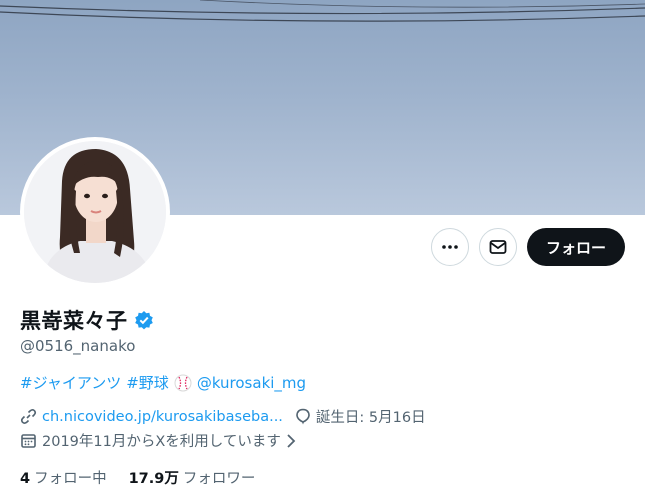  Describe the element at coordinates (251, 383) in the screenshot. I see `mention-link: @kurosaki_mg` at that location.